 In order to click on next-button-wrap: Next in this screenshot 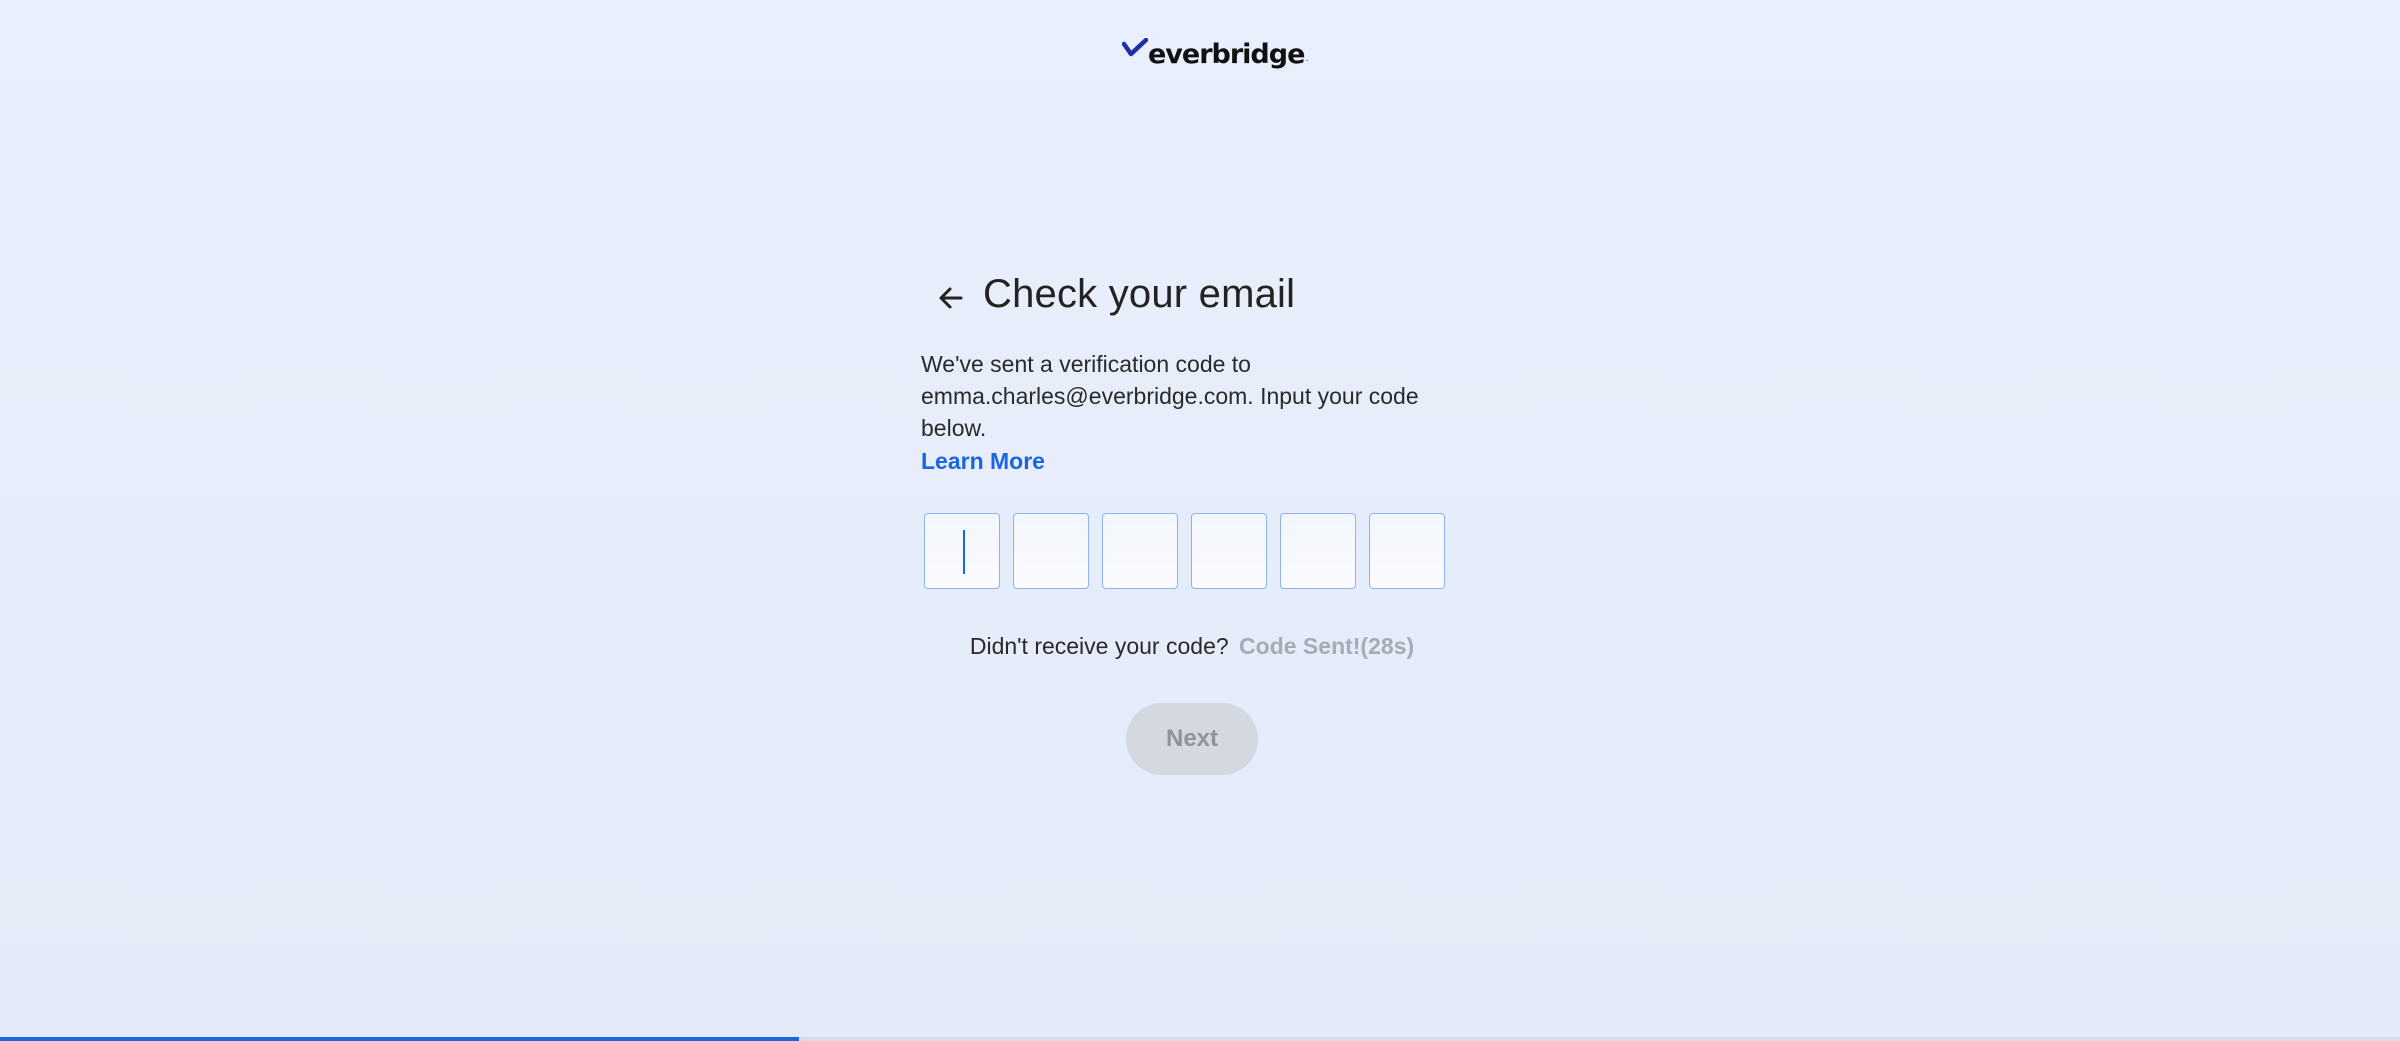, I will do `click(1192, 739)`.